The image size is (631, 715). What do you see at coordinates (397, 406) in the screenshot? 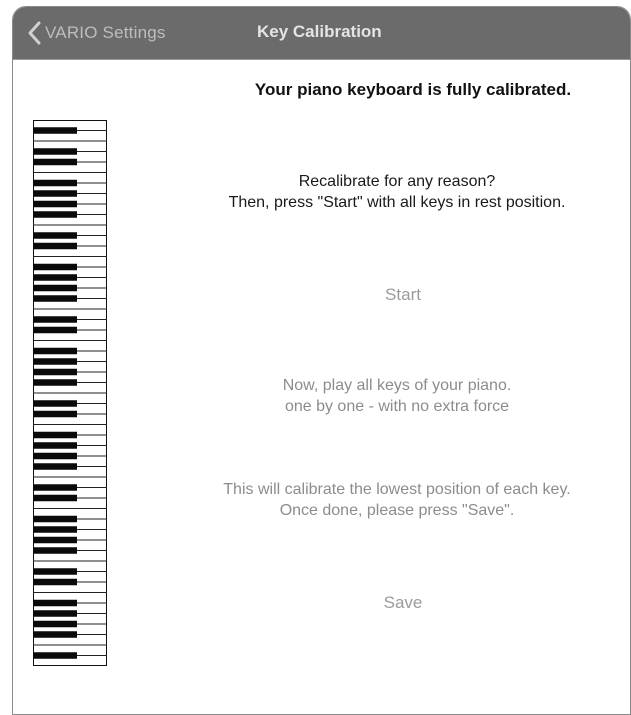
I see `play-line-2: one by one - with no extra force` at bounding box center [397, 406].